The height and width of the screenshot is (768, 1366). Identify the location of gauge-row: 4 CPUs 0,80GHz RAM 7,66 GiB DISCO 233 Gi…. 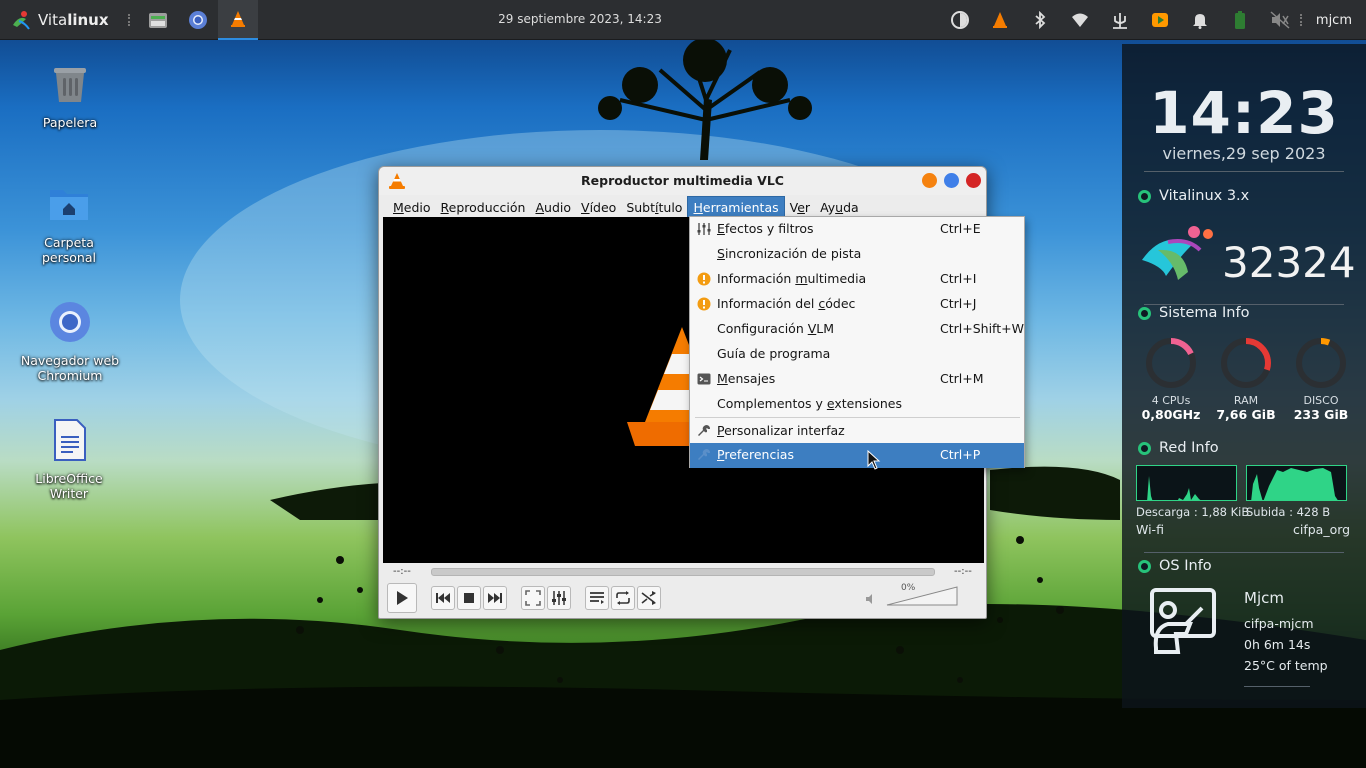
(1246, 379).